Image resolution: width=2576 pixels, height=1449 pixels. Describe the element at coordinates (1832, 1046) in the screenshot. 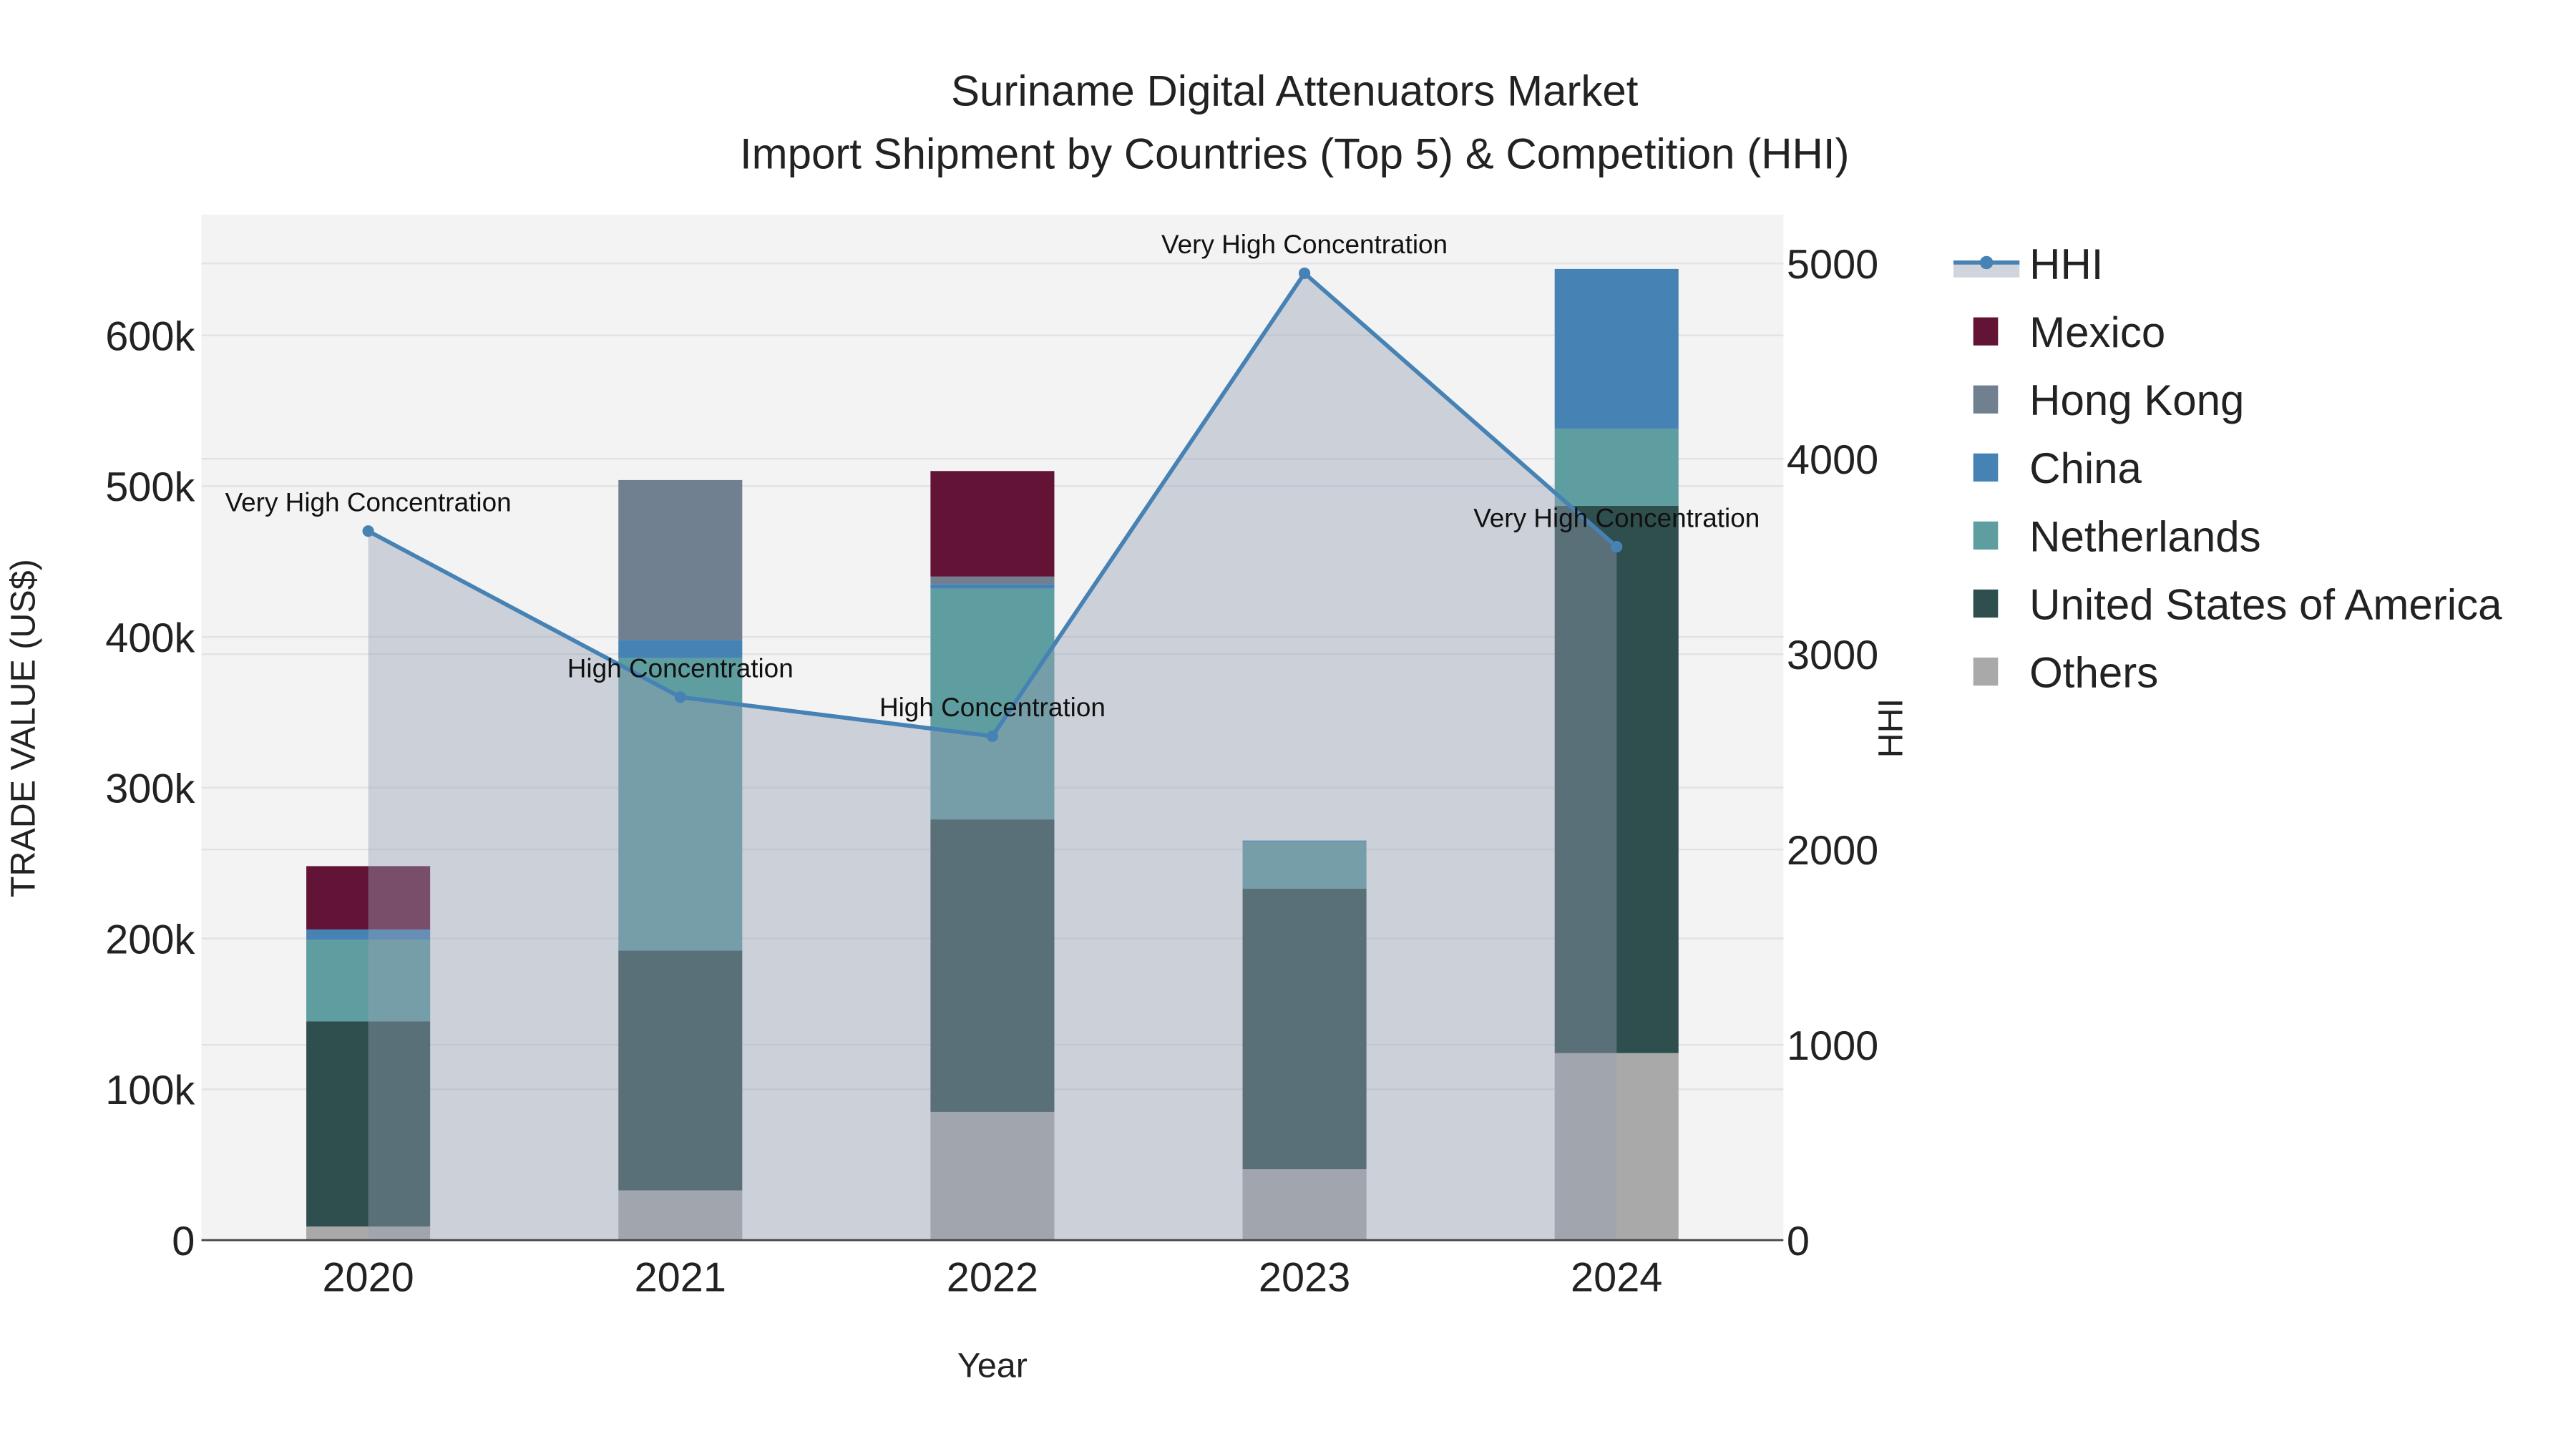

I see `y2-tick-label: 1000` at that location.